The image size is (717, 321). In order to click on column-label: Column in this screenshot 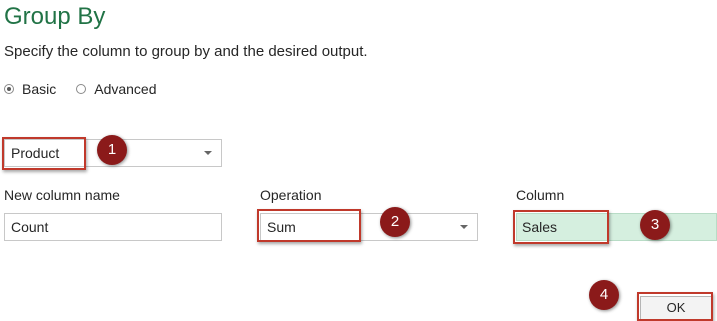, I will do `click(540, 195)`.